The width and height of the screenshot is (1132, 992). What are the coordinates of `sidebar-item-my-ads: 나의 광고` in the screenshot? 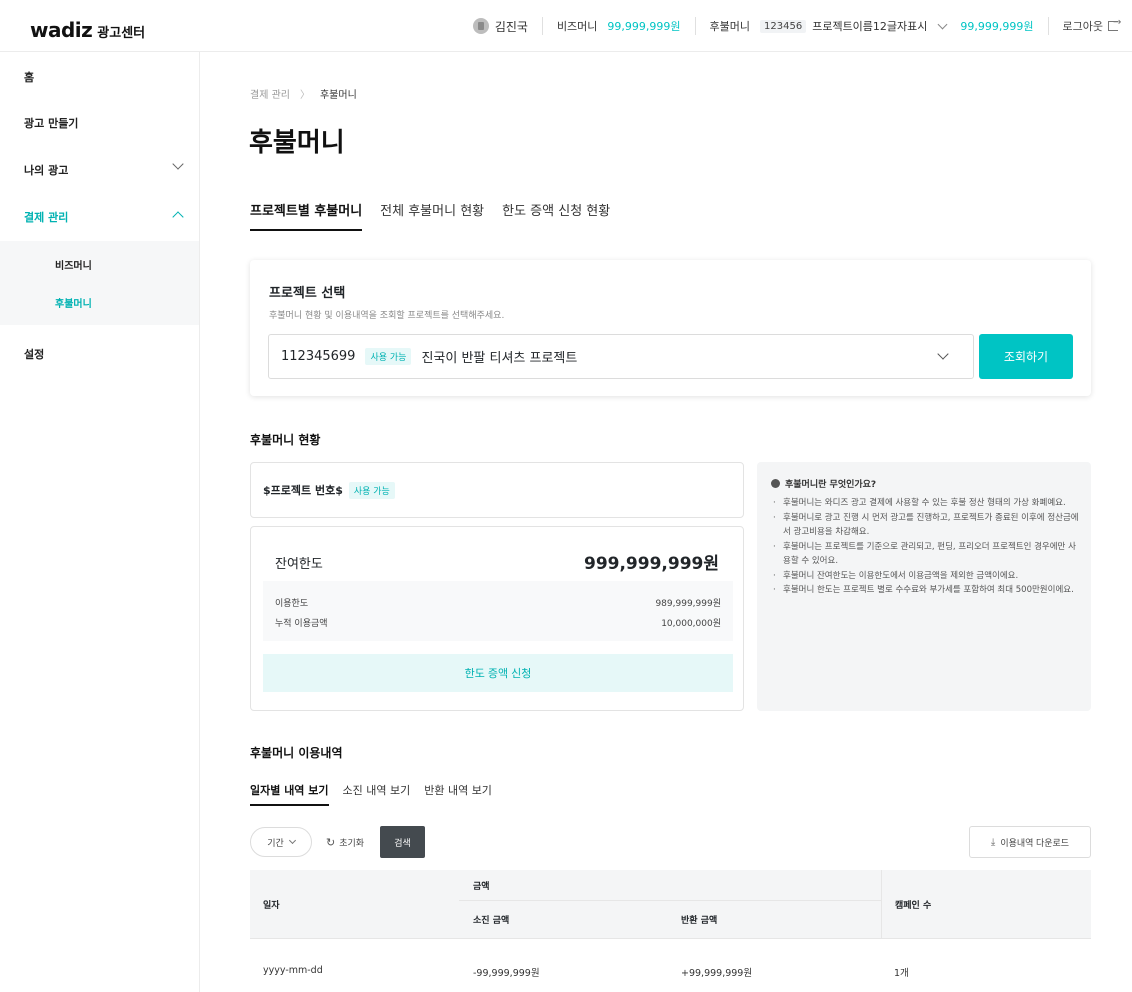 It's located at (46, 170).